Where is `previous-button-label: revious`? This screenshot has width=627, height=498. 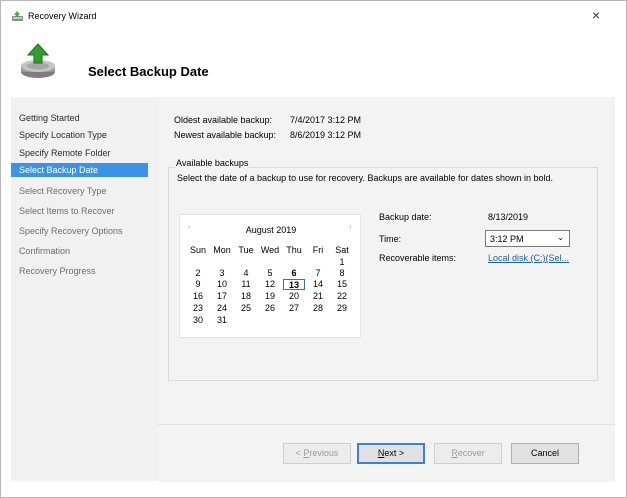 previous-button-label: revious is located at coordinates (324, 453).